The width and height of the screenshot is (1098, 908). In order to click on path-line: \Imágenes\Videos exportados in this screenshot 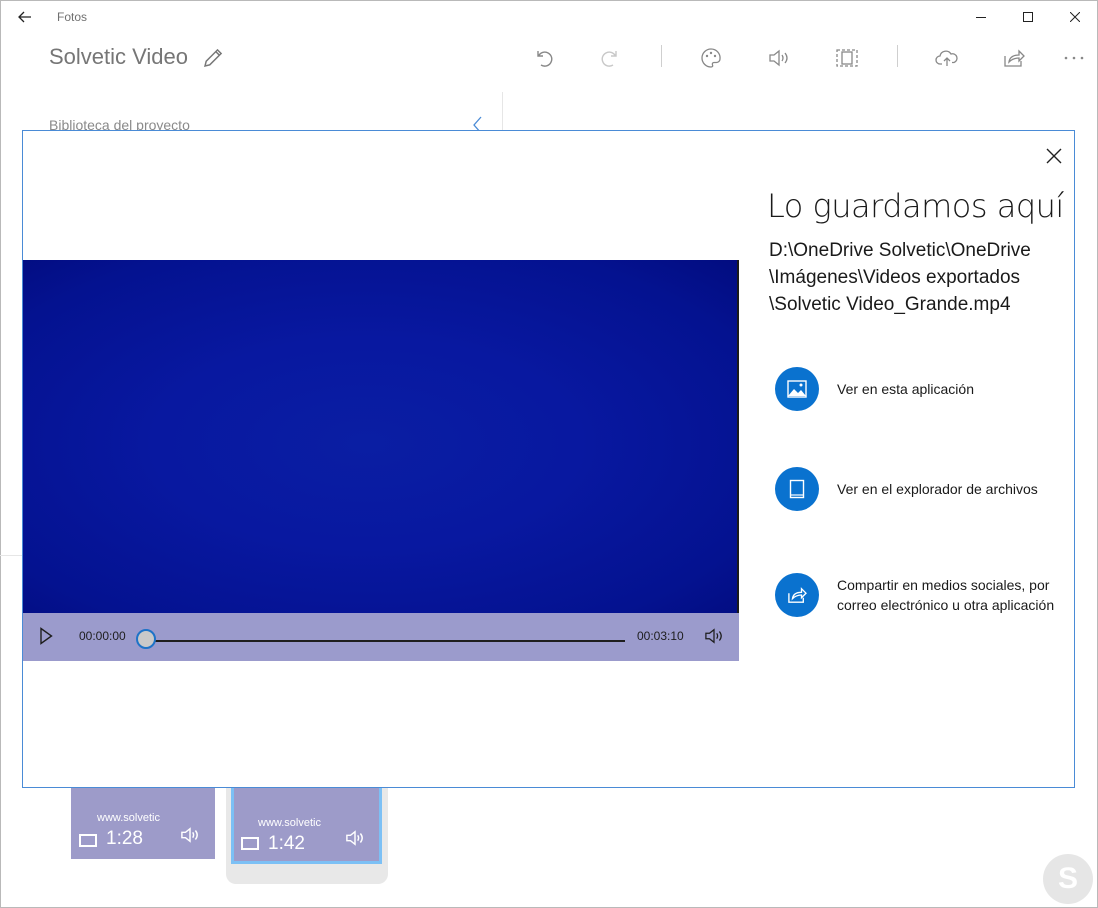, I will do `click(895, 277)`.